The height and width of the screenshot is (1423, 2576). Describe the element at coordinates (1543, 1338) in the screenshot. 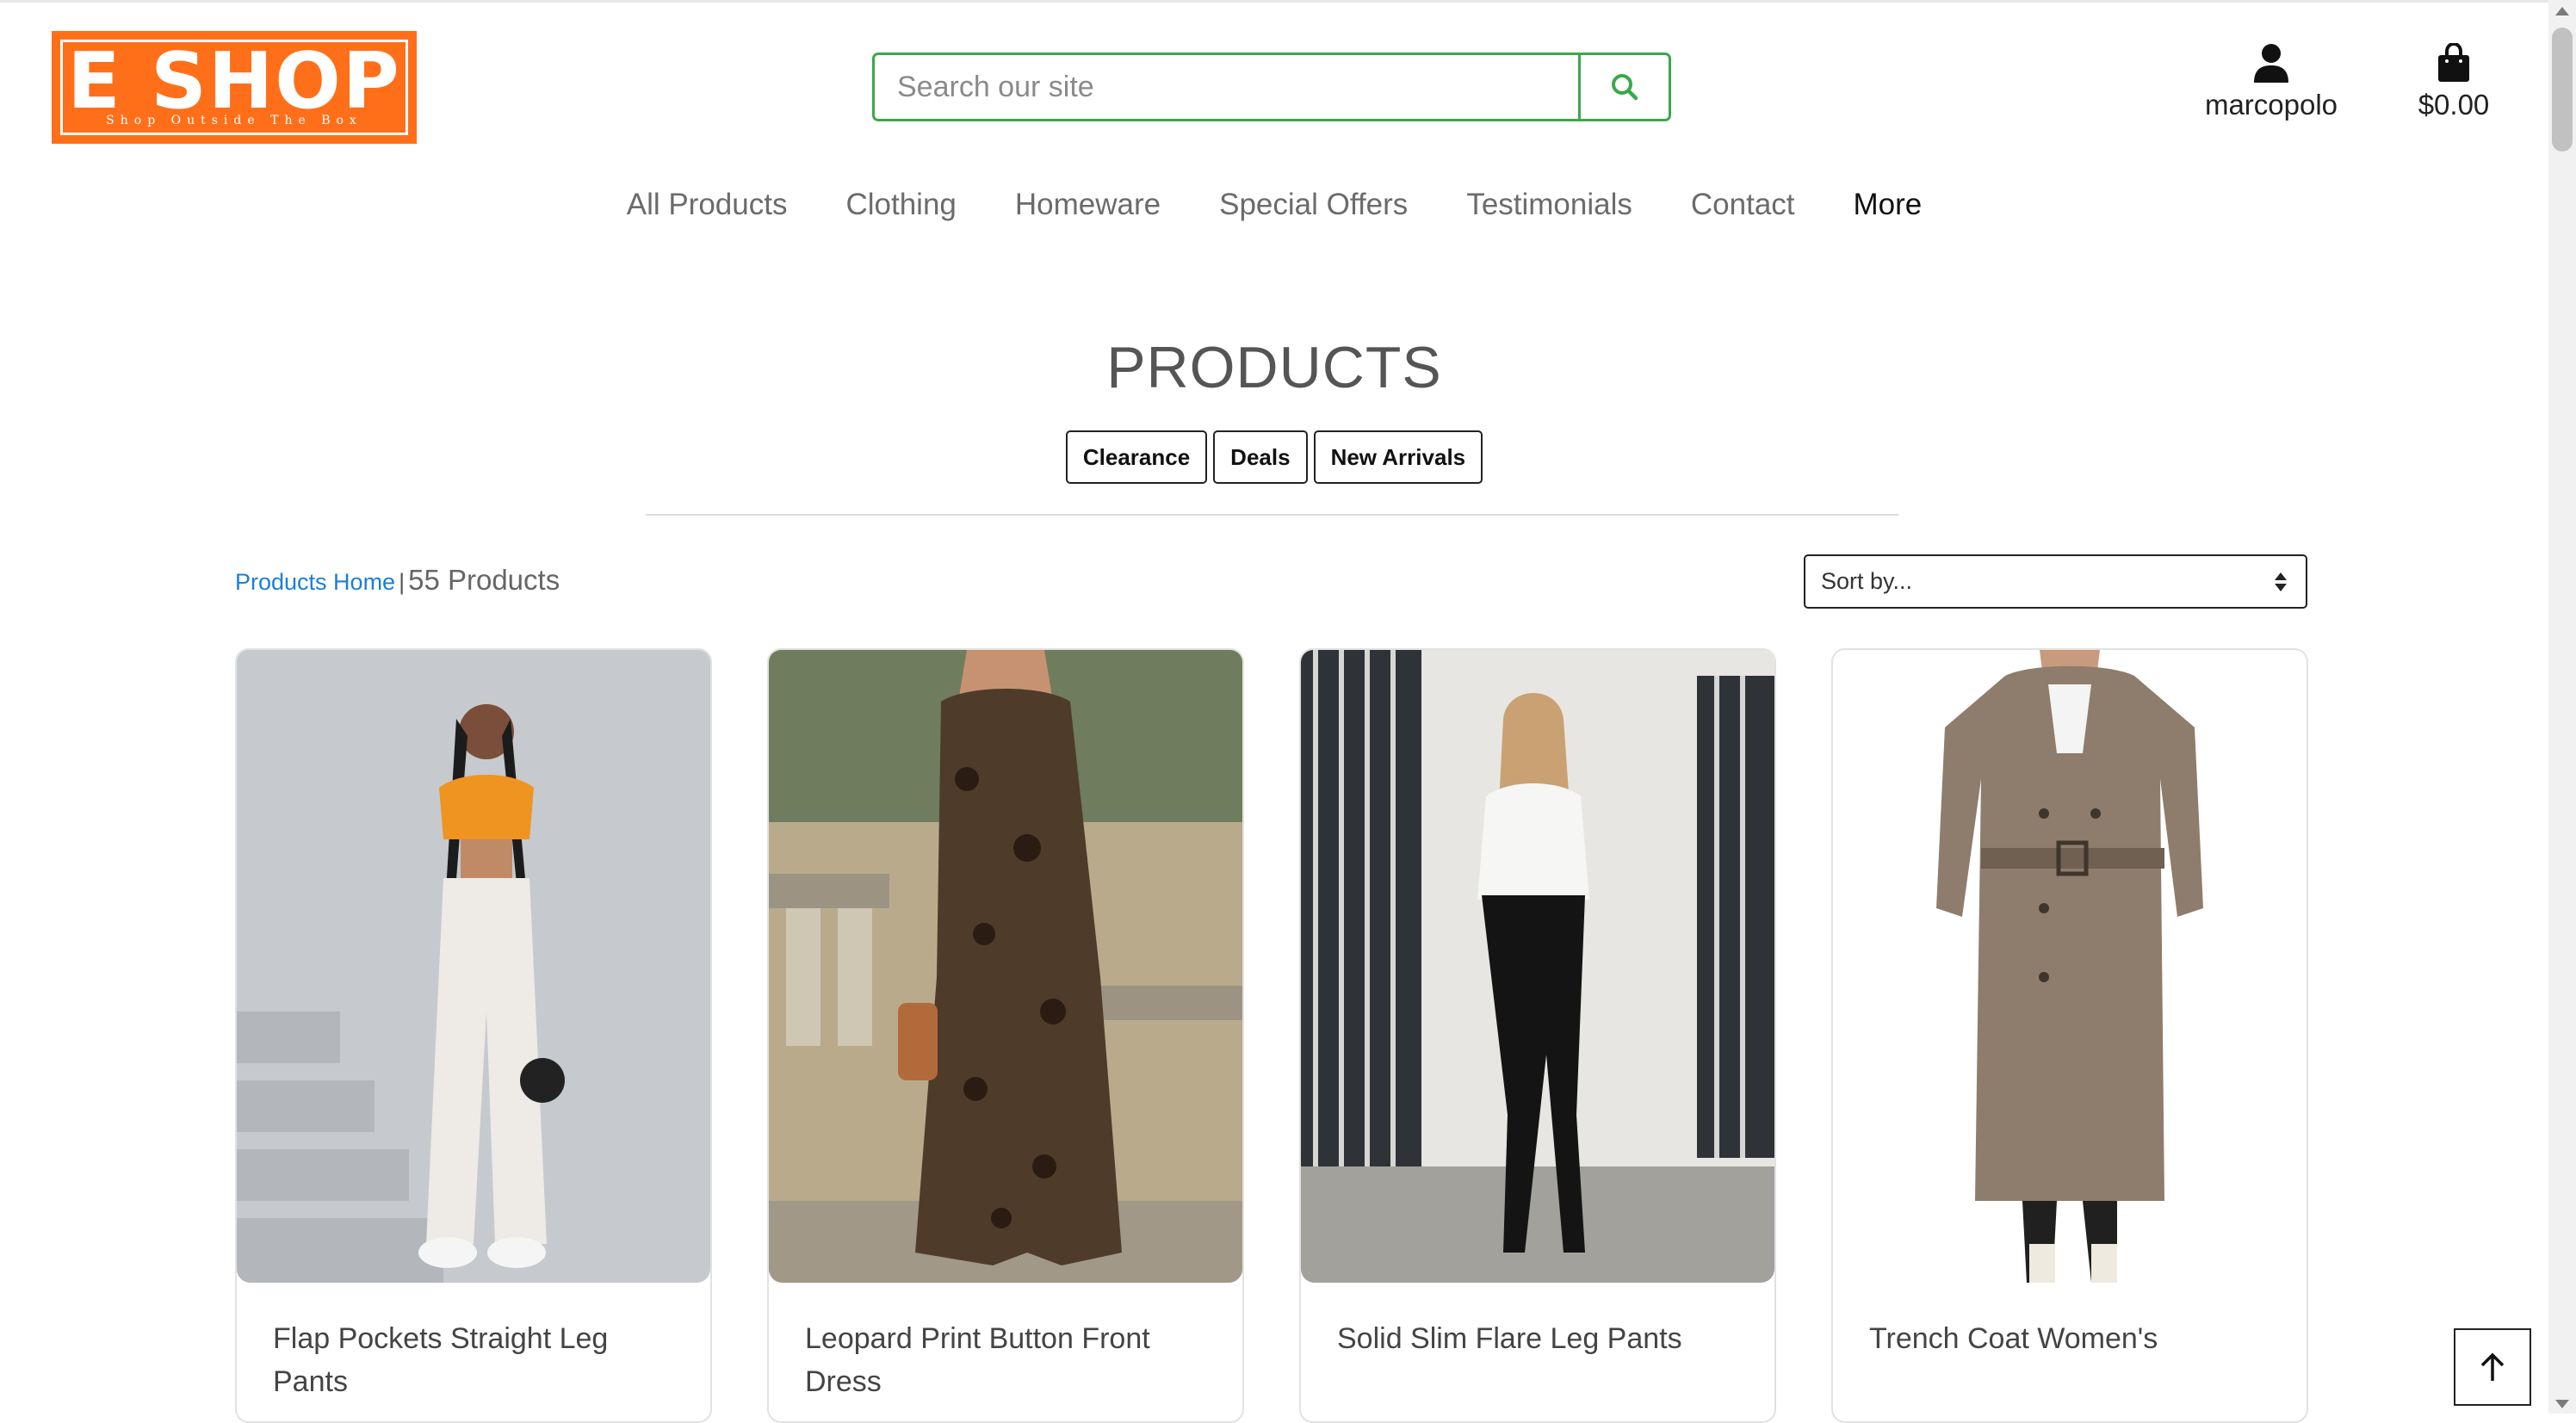

I see `product-title: Solid Slim Flare Leg Pants` at that location.